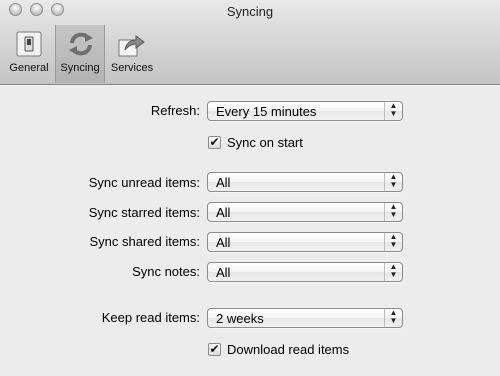 The image size is (500, 376). I want to click on sync-notes-popup: All ▲ ▼, so click(305, 272).